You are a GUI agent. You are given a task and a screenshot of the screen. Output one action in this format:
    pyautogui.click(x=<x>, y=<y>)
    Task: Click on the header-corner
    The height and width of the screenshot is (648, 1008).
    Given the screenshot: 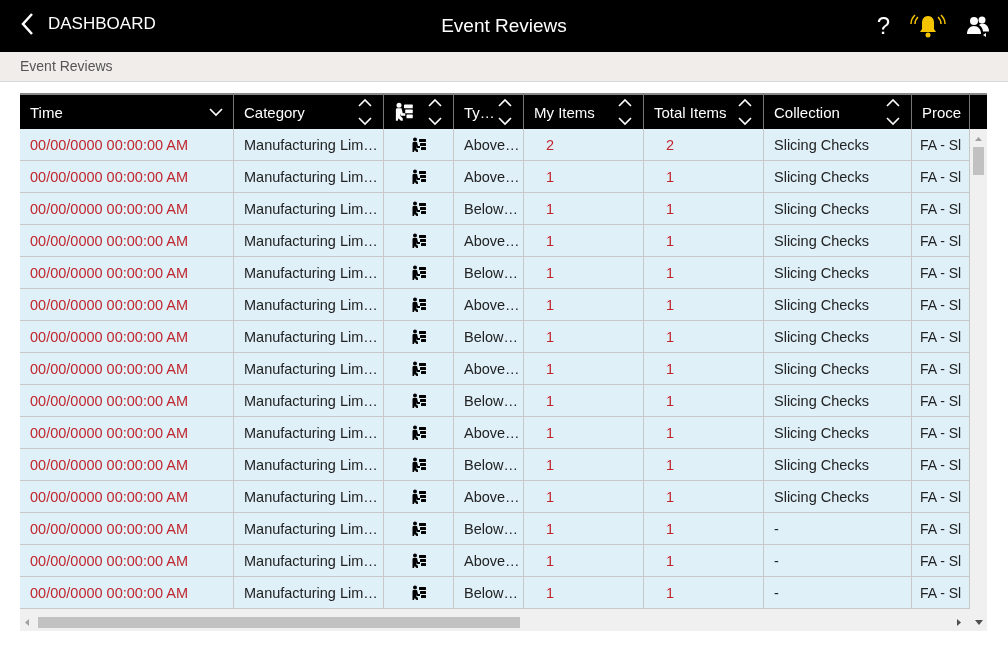 What is the action you would take?
    pyautogui.click(x=978, y=111)
    